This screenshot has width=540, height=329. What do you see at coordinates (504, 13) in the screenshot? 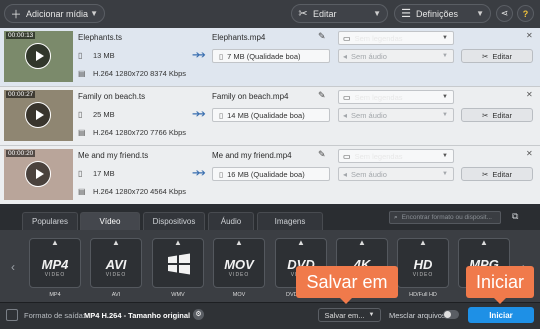
I see `share-button: ⋖` at bounding box center [504, 13].